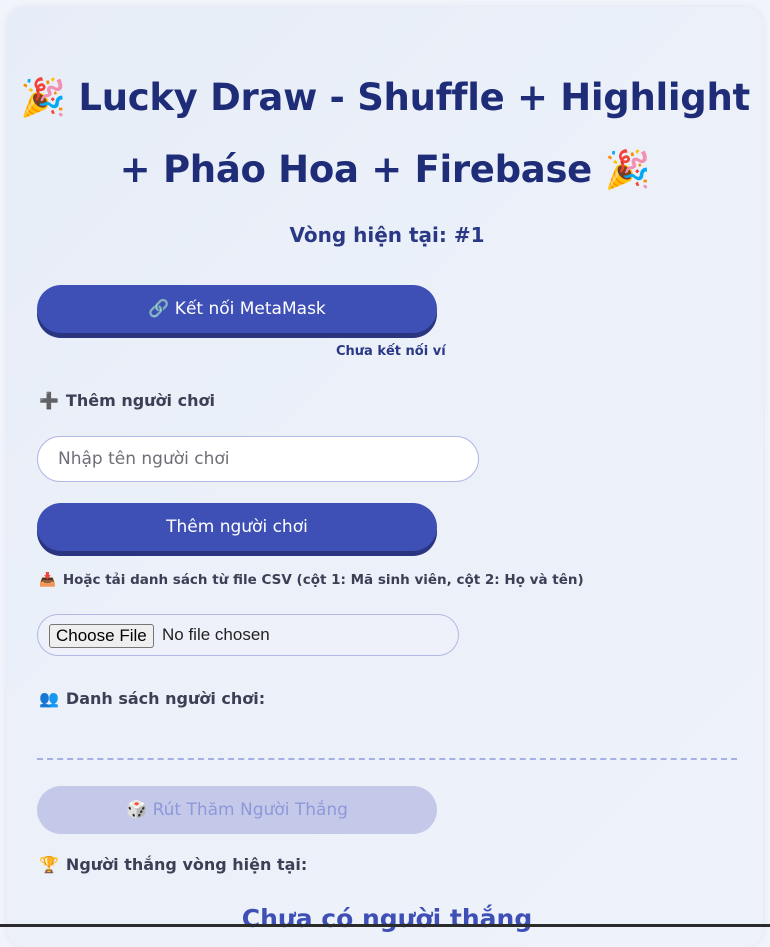  Describe the element at coordinates (216, 634) in the screenshot. I see `file-status: No file chosen` at that location.